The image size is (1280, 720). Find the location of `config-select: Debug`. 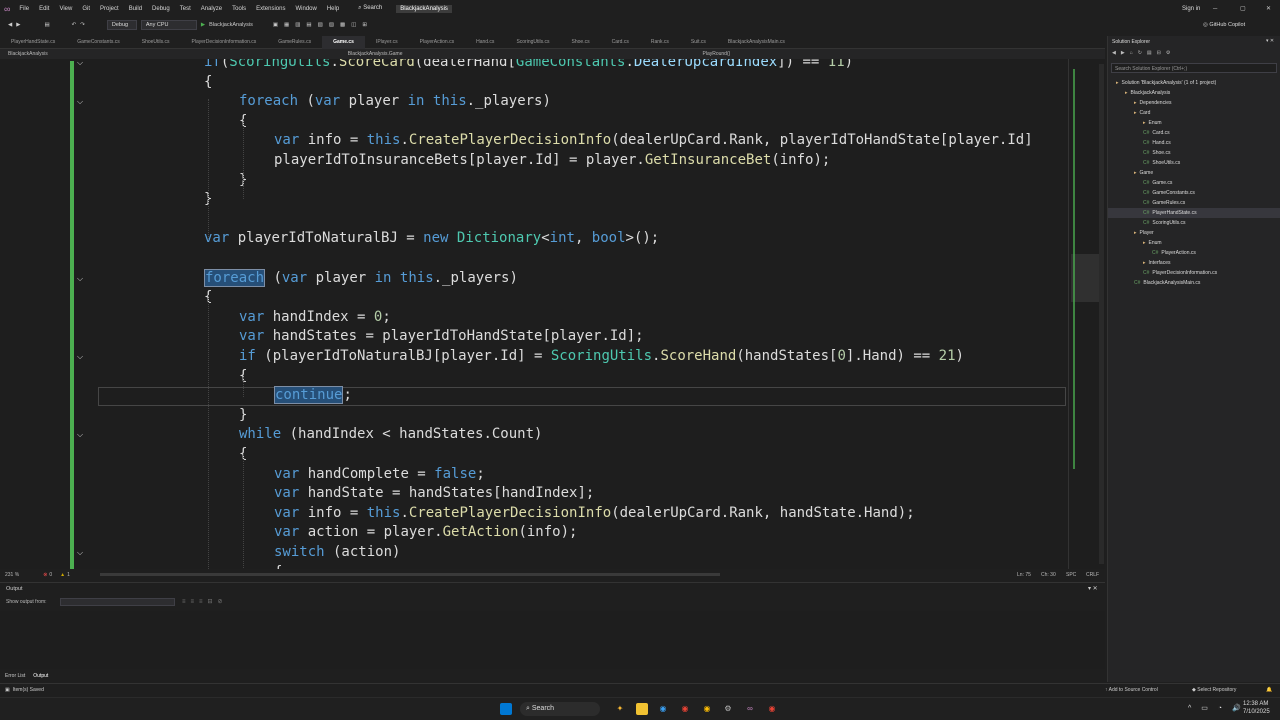

config-select: Debug is located at coordinates (121, 25).